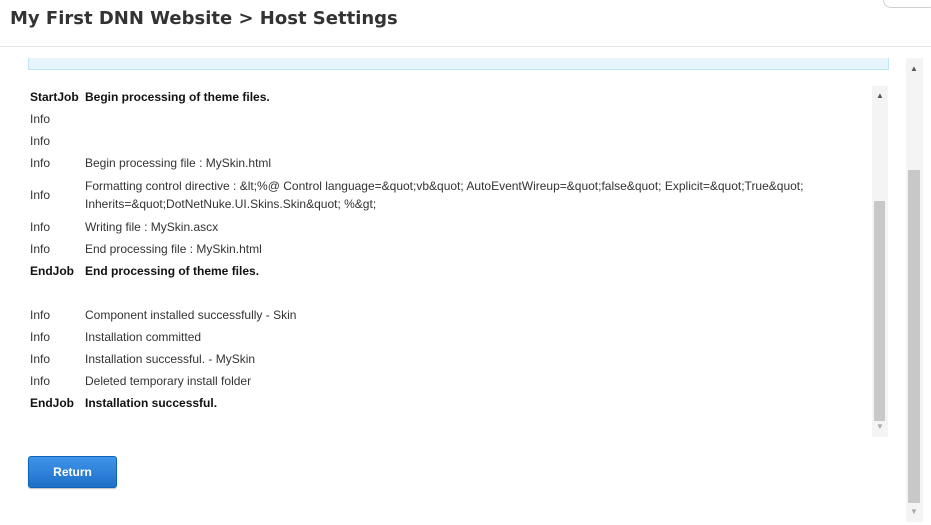 This screenshot has width=931, height=525. What do you see at coordinates (449, 403) in the screenshot?
I see `log-row: EndJob Installation successful.` at bounding box center [449, 403].